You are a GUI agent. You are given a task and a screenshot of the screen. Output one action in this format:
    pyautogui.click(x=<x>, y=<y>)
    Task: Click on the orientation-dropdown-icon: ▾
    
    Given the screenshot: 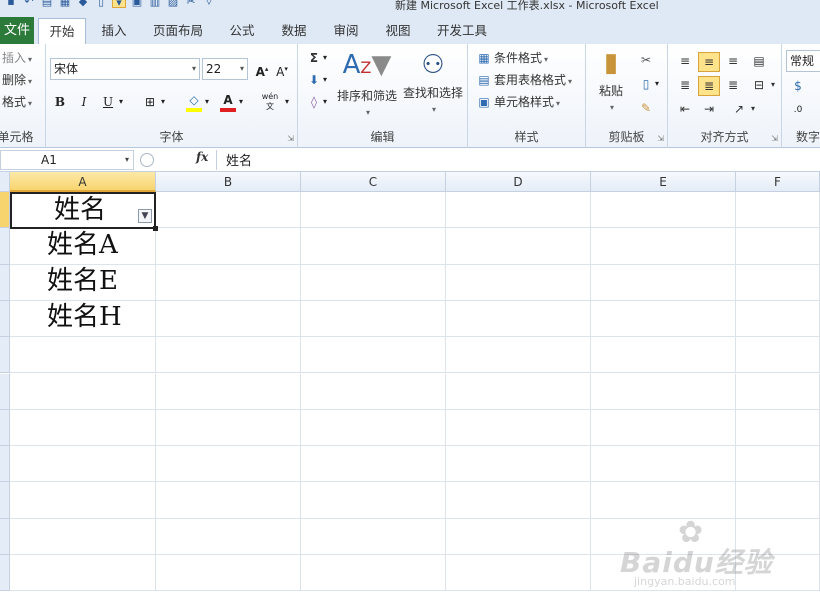 What is the action you would take?
    pyautogui.click(x=753, y=110)
    